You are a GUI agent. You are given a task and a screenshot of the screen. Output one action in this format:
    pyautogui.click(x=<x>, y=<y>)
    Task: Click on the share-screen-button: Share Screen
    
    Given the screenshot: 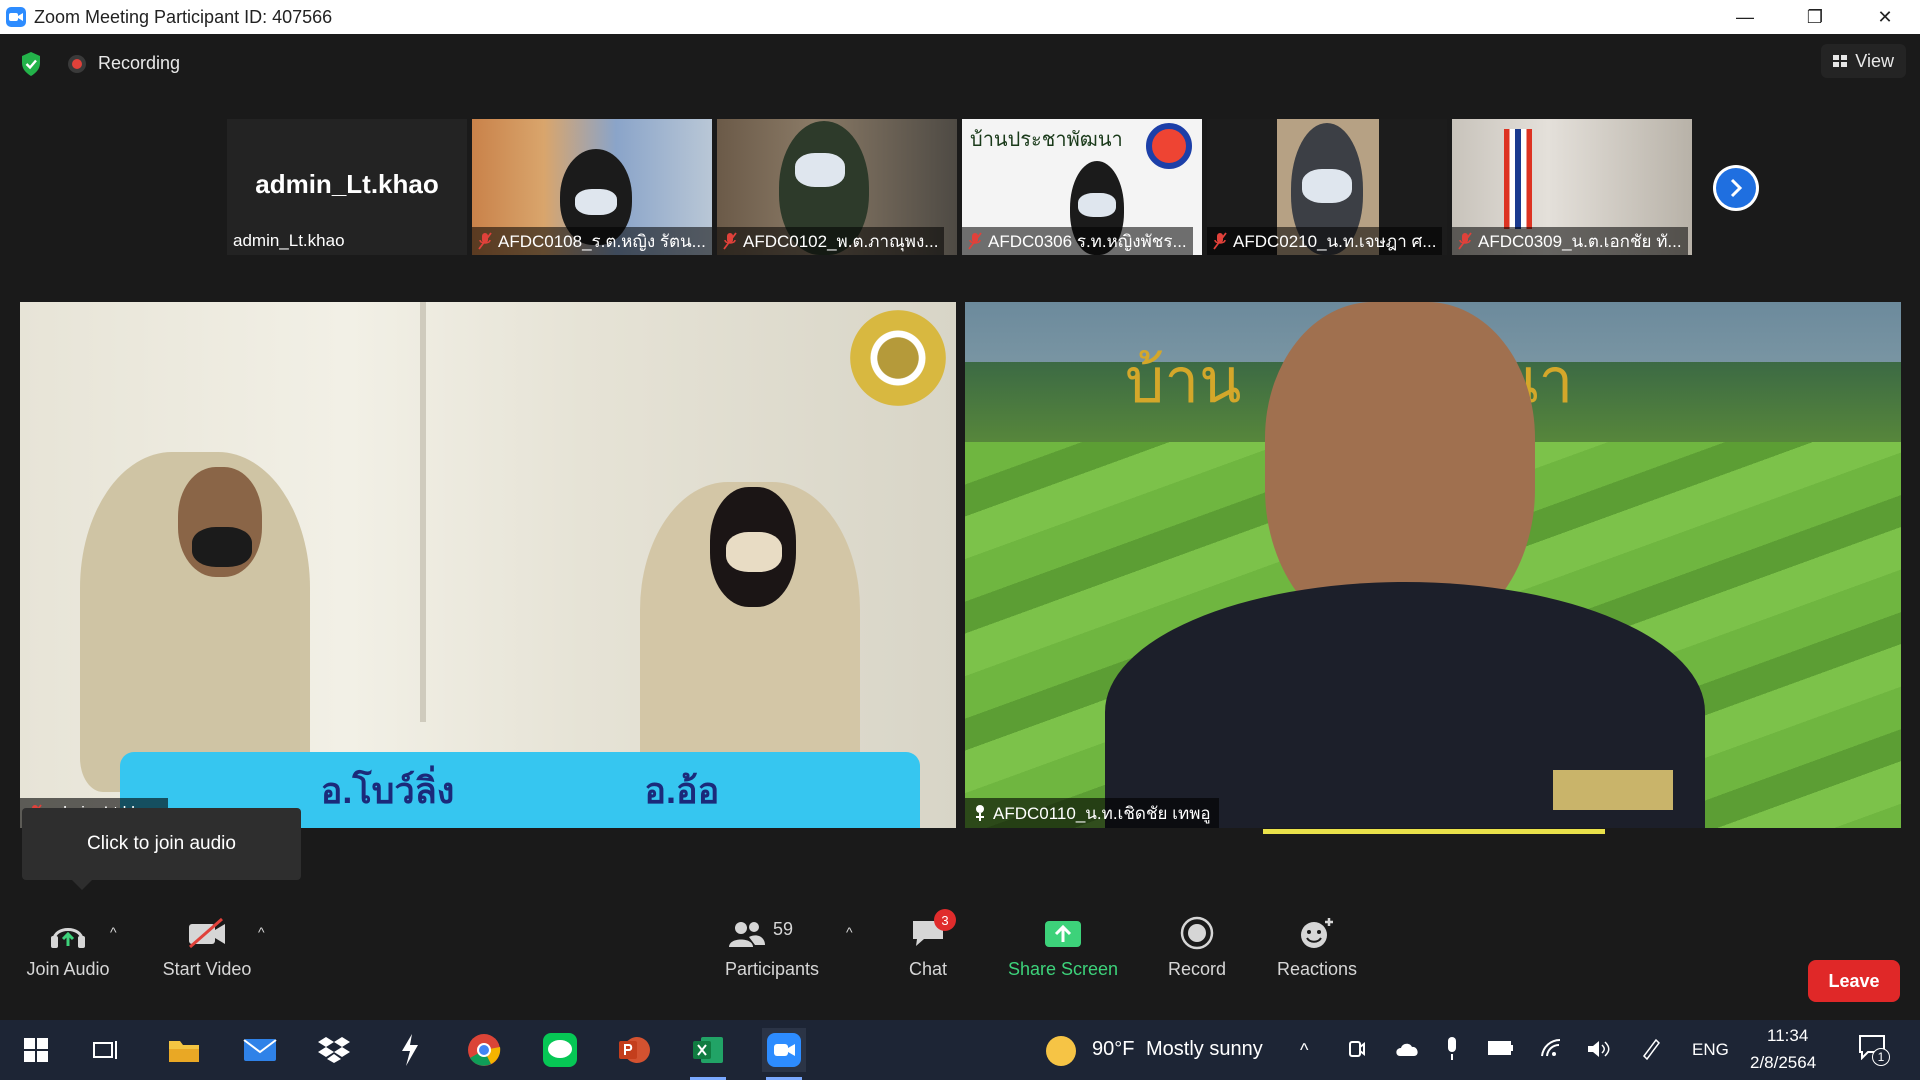 What is the action you would take?
    pyautogui.click(x=1063, y=946)
    